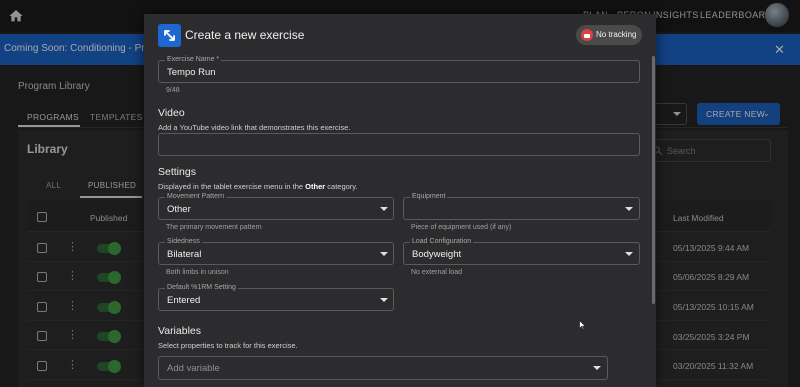 The width and height of the screenshot is (800, 387). What do you see at coordinates (521, 206) in the screenshot?
I see `equipment-select: Equipment` at bounding box center [521, 206].